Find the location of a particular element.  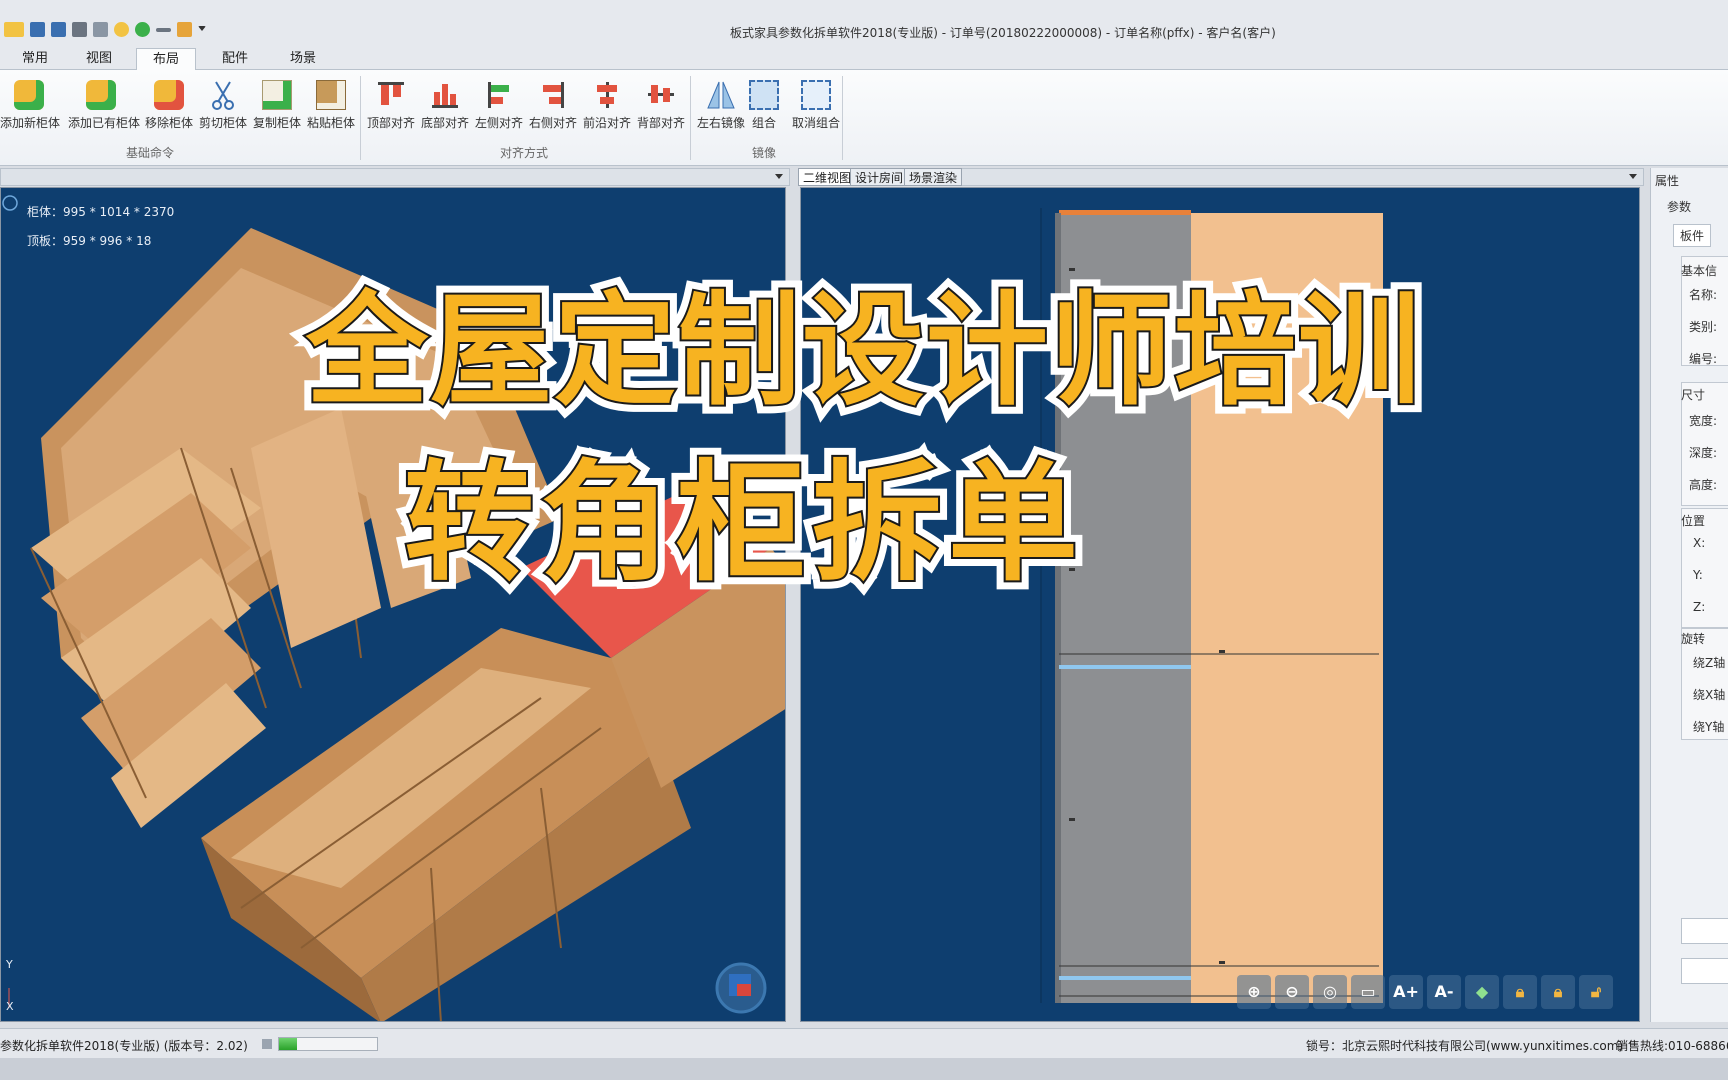

section-position: 位置 is located at coordinates (1693, 521).